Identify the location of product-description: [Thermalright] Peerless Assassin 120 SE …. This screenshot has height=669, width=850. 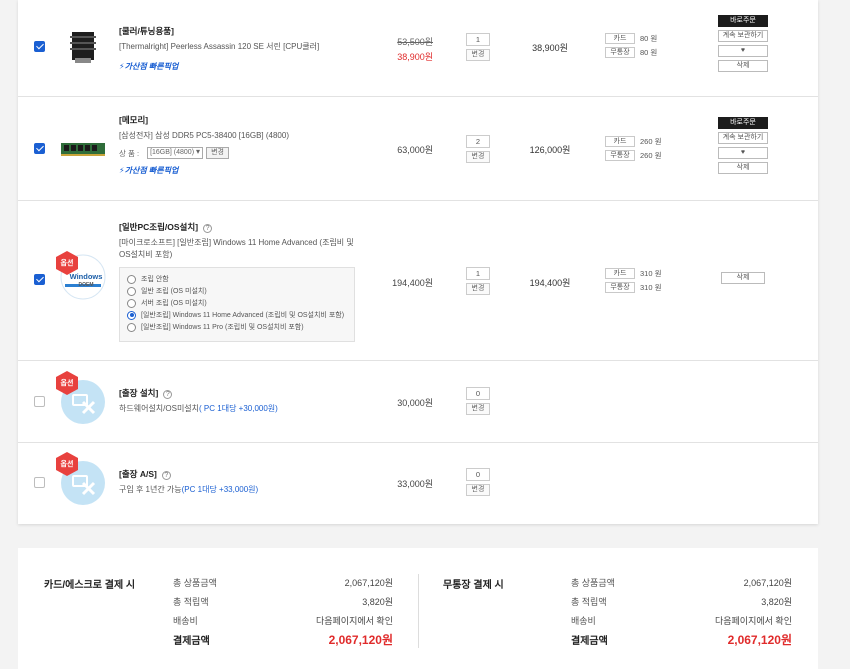
(219, 47).